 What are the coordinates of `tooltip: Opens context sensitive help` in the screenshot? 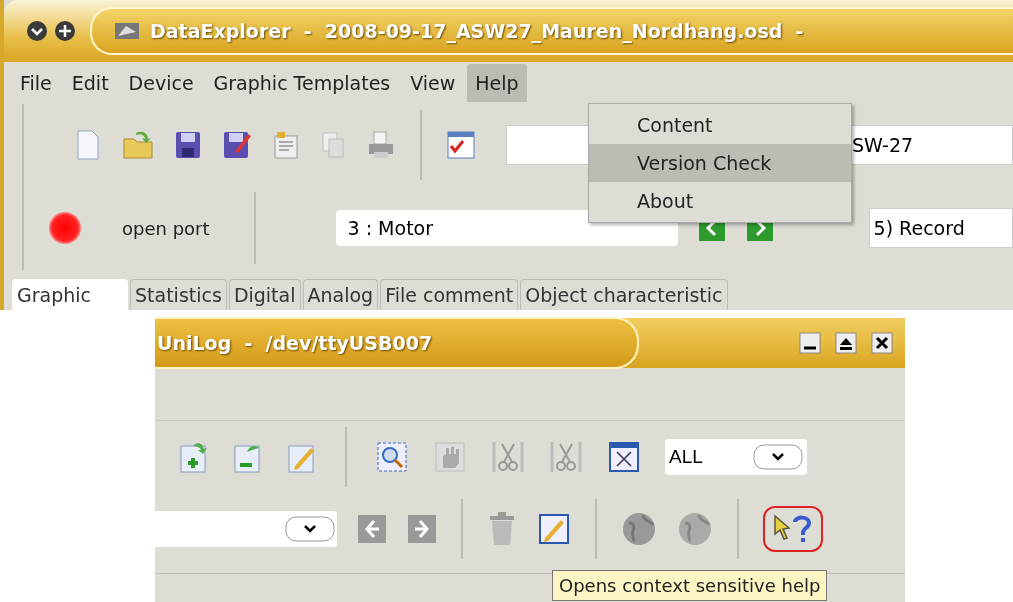 It's located at (690, 585).